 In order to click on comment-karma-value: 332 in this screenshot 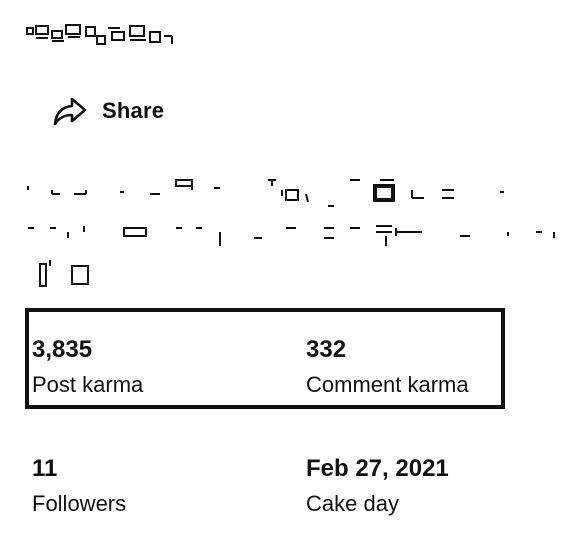, I will do `click(326, 349)`.